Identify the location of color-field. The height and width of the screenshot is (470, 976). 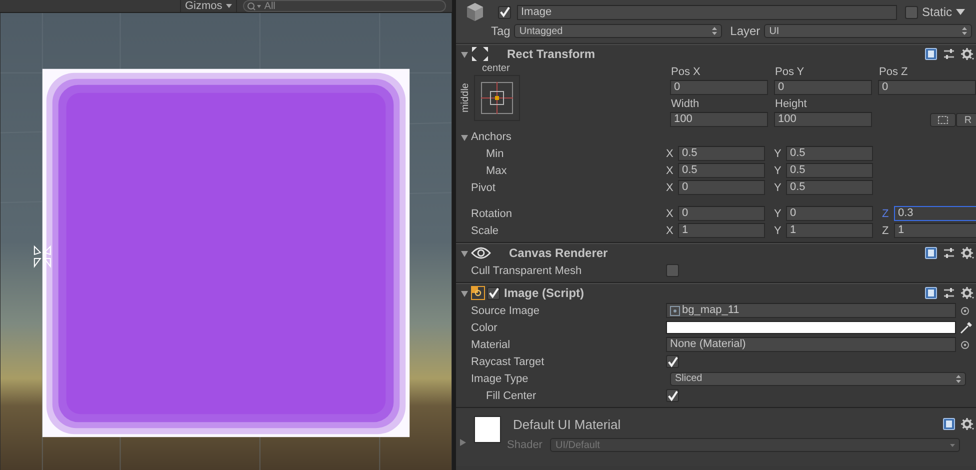
(811, 327).